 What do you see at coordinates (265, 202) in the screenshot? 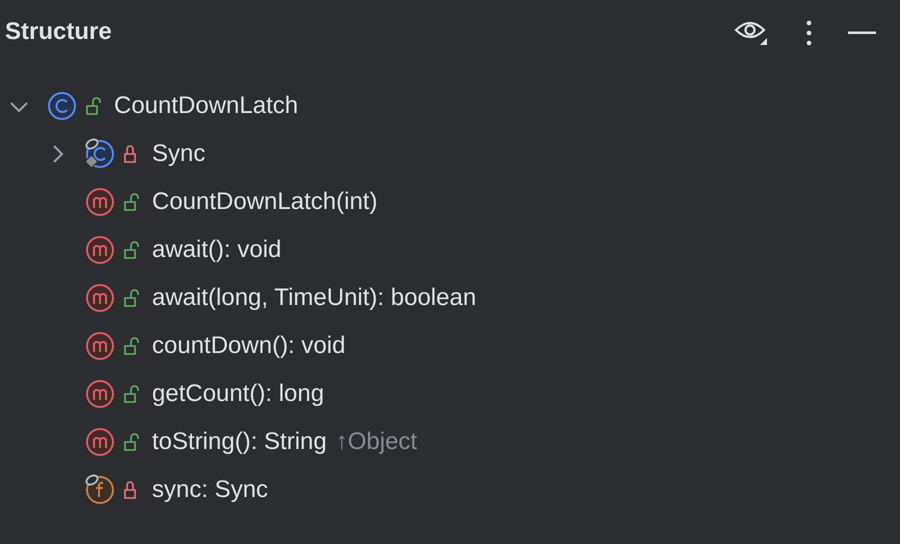
I see `tree-item-label: CountDownLatch(int)` at bounding box center [265, 202].